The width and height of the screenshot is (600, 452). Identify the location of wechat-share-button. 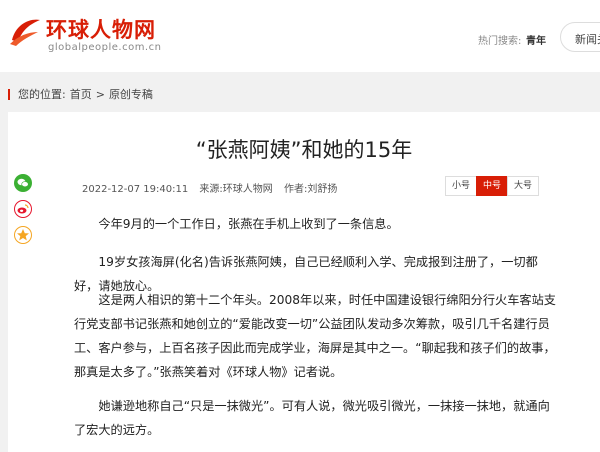
(23, 183).